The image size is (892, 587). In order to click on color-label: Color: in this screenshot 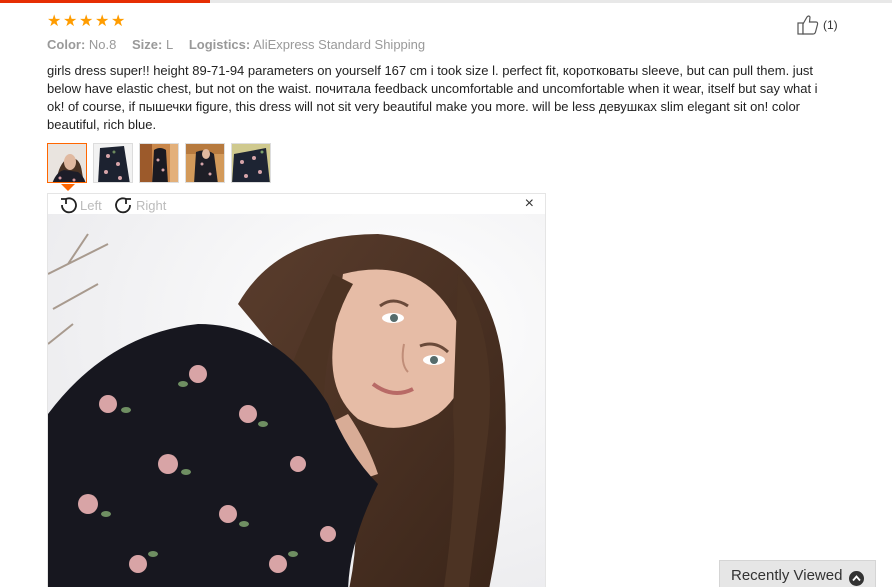, I will do `click(66, 44)`.